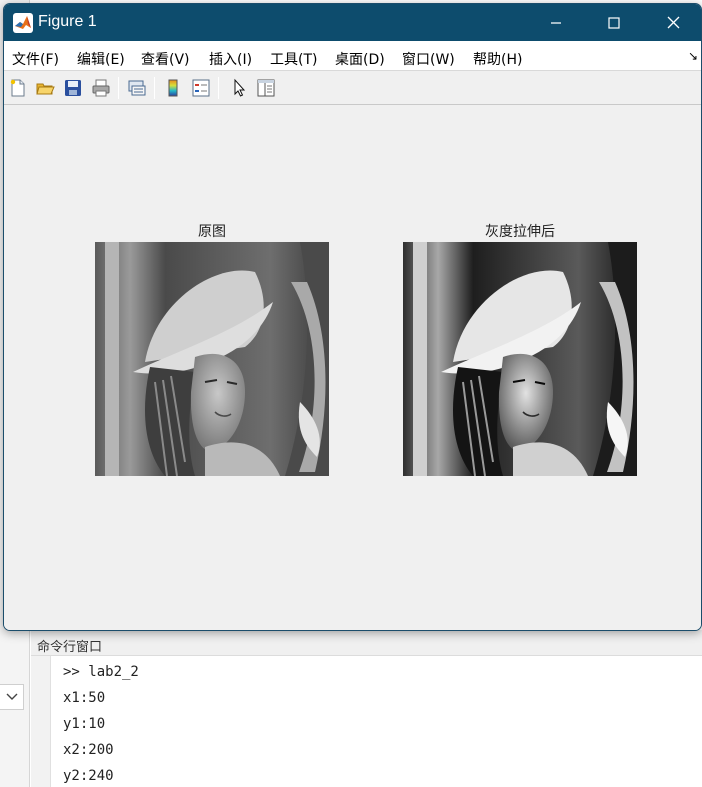 The width and height of the screenshot is (702, 787). I want to click on command-line: >> lab2_2, so click(101, 672).